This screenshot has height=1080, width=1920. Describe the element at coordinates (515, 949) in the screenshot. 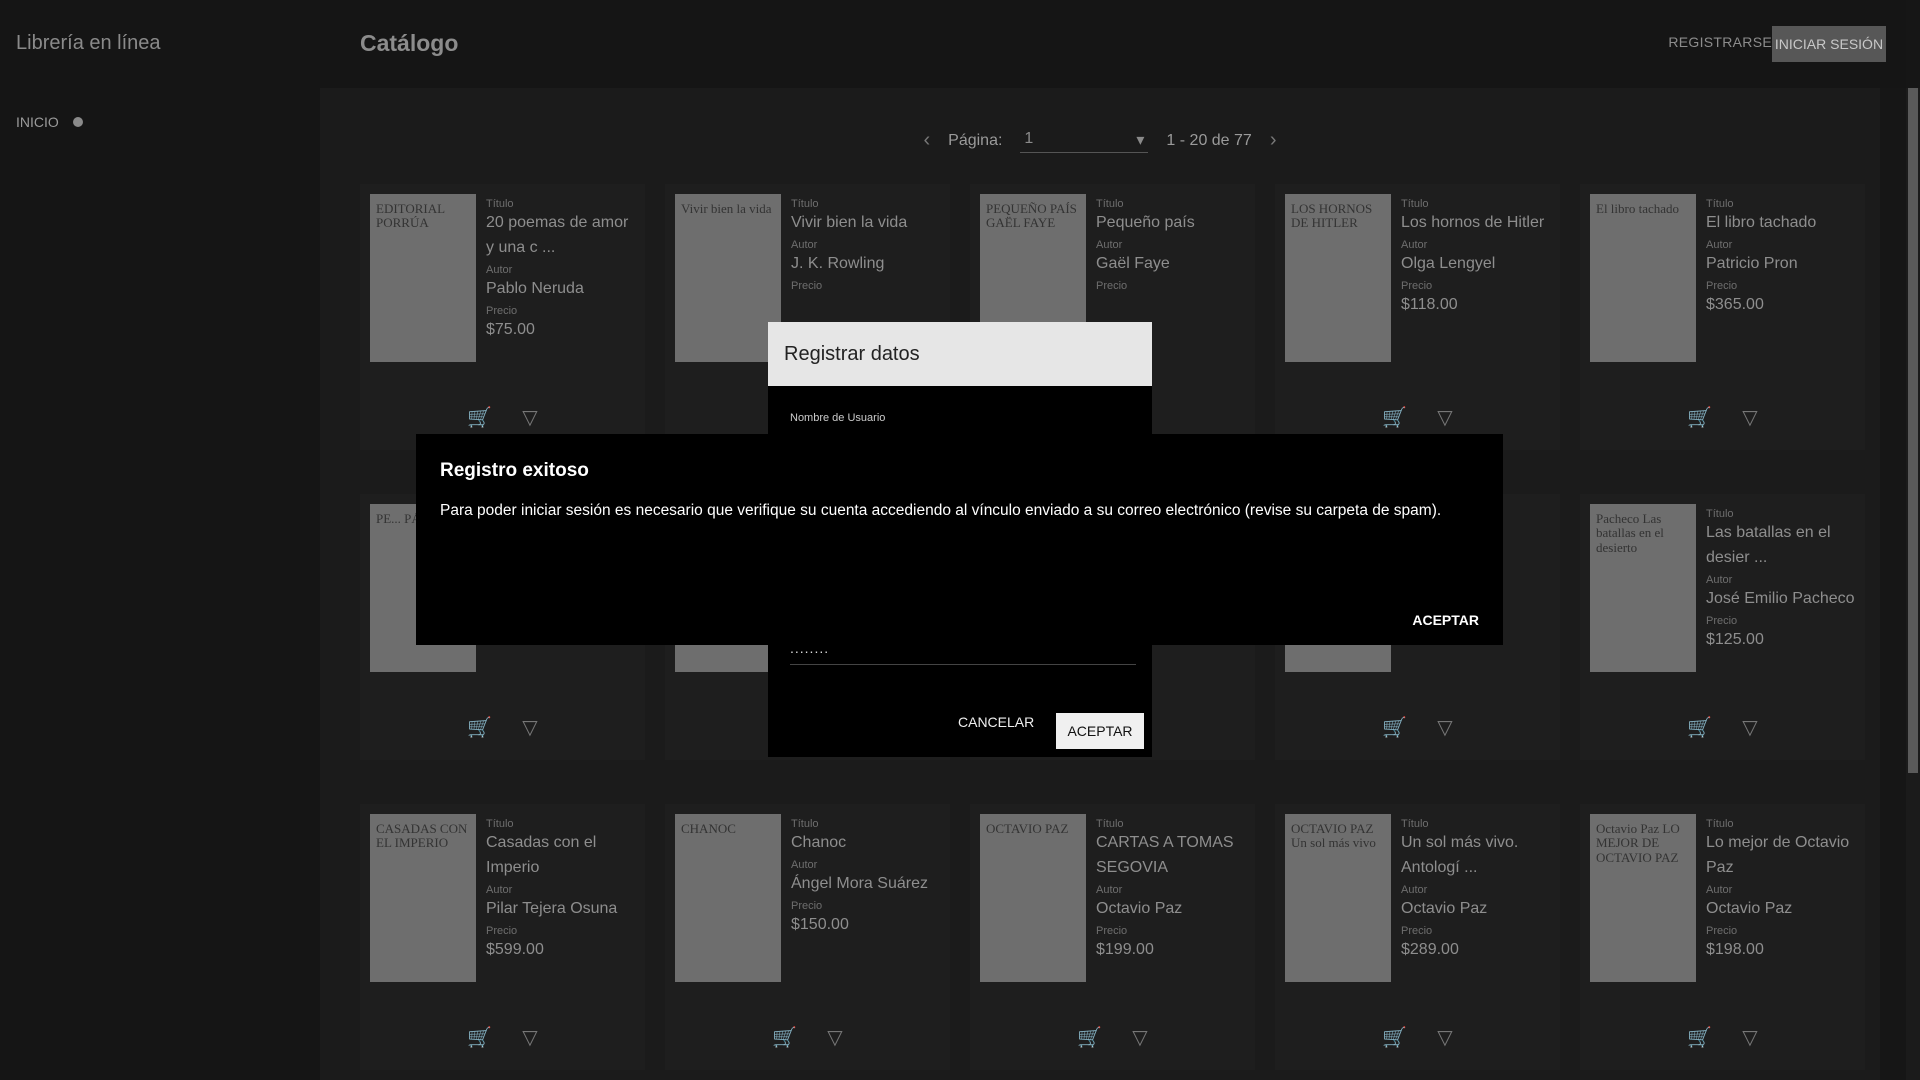

I see `book-price: $599.00` at that location.